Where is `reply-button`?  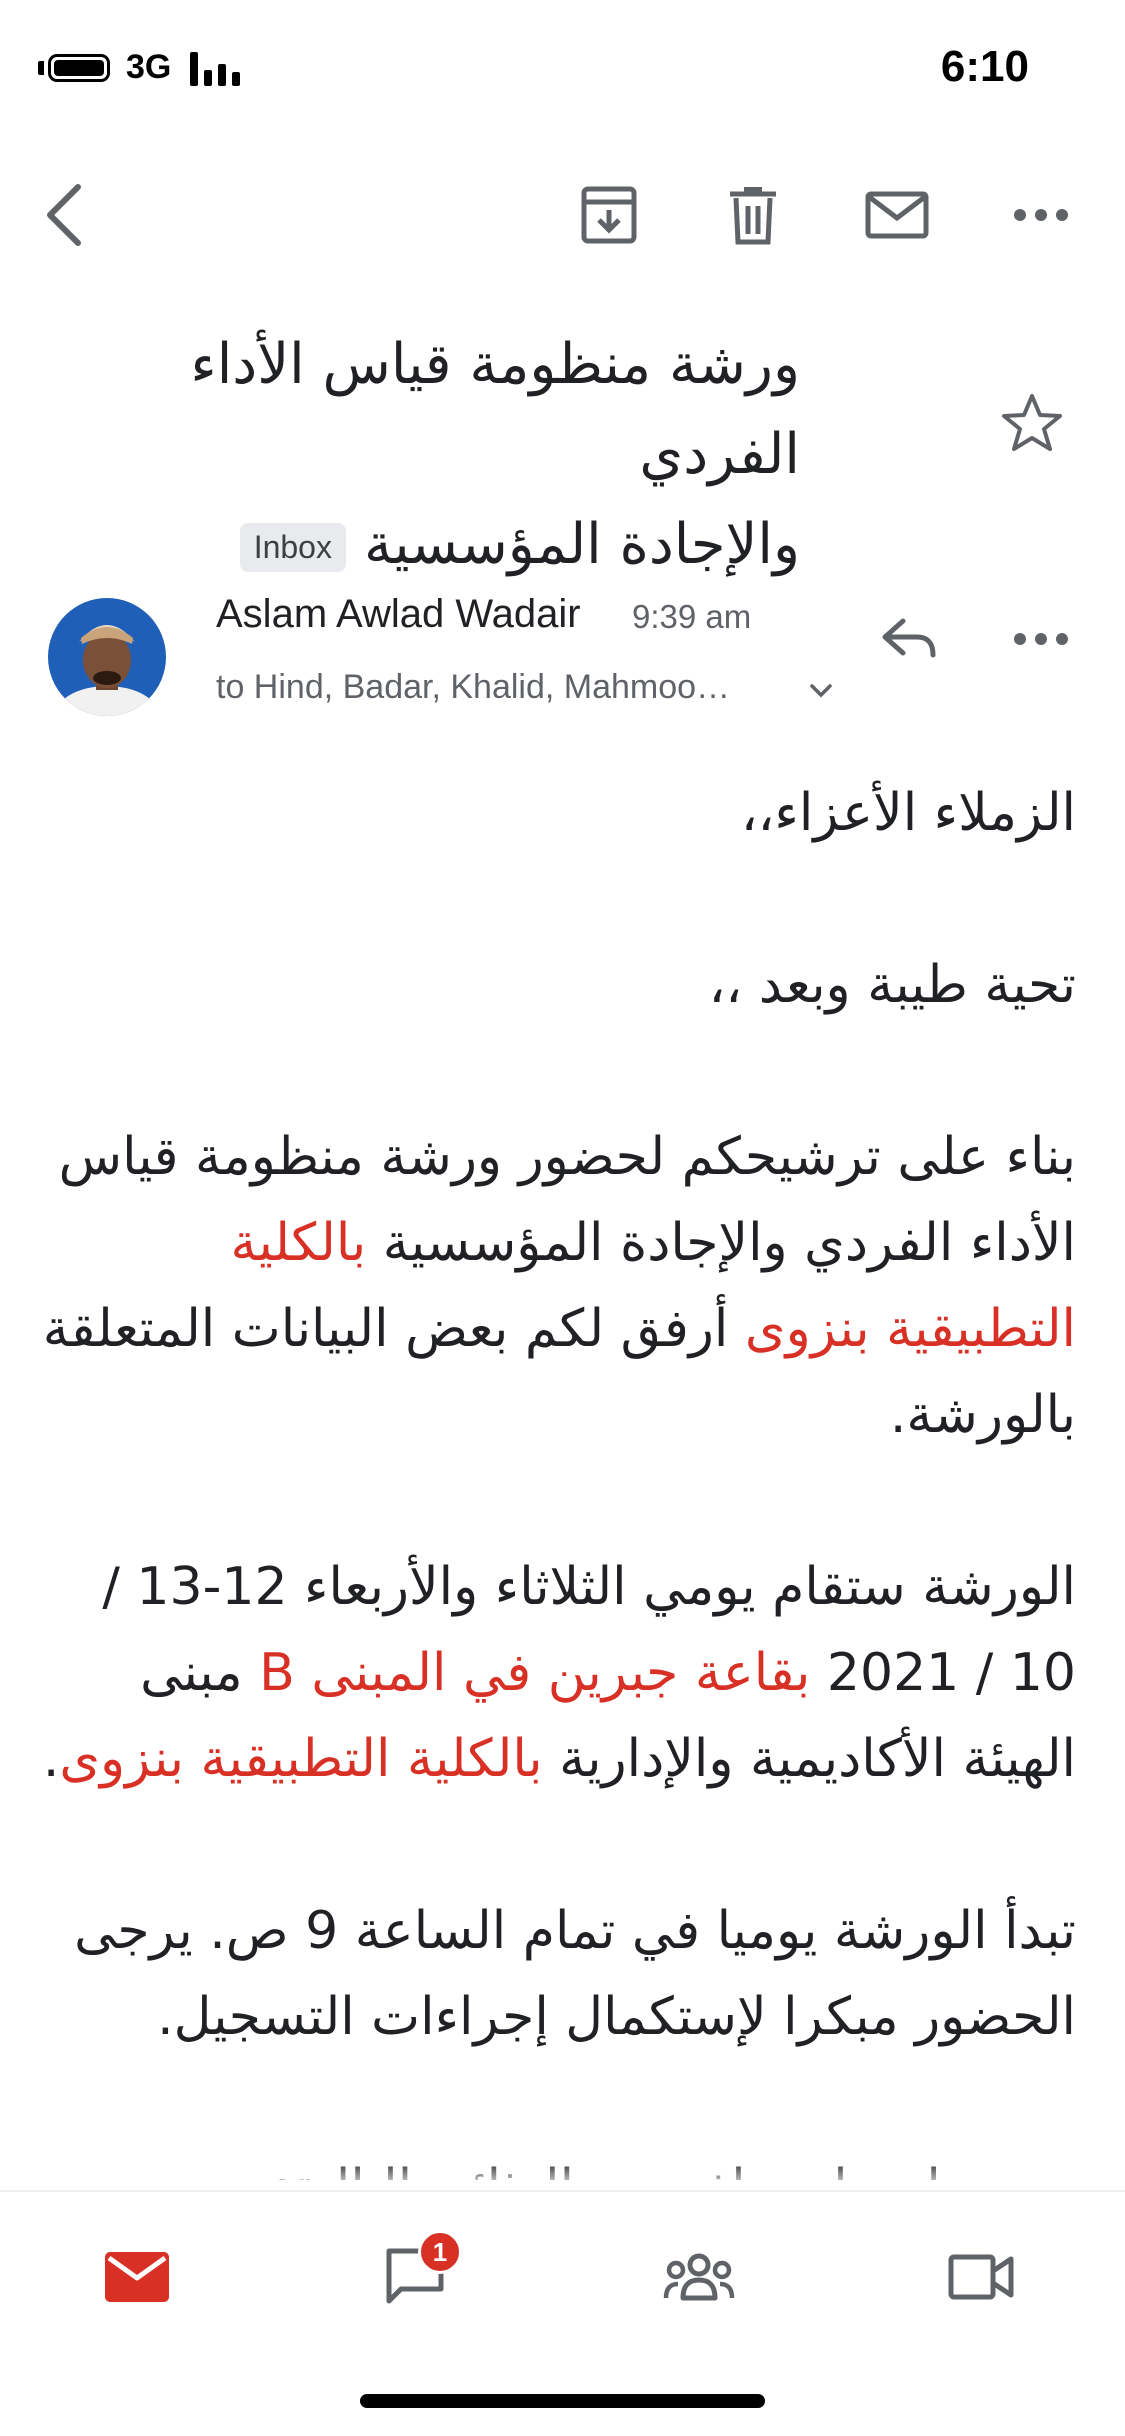
reply-button is located at coordinates (909, 639).